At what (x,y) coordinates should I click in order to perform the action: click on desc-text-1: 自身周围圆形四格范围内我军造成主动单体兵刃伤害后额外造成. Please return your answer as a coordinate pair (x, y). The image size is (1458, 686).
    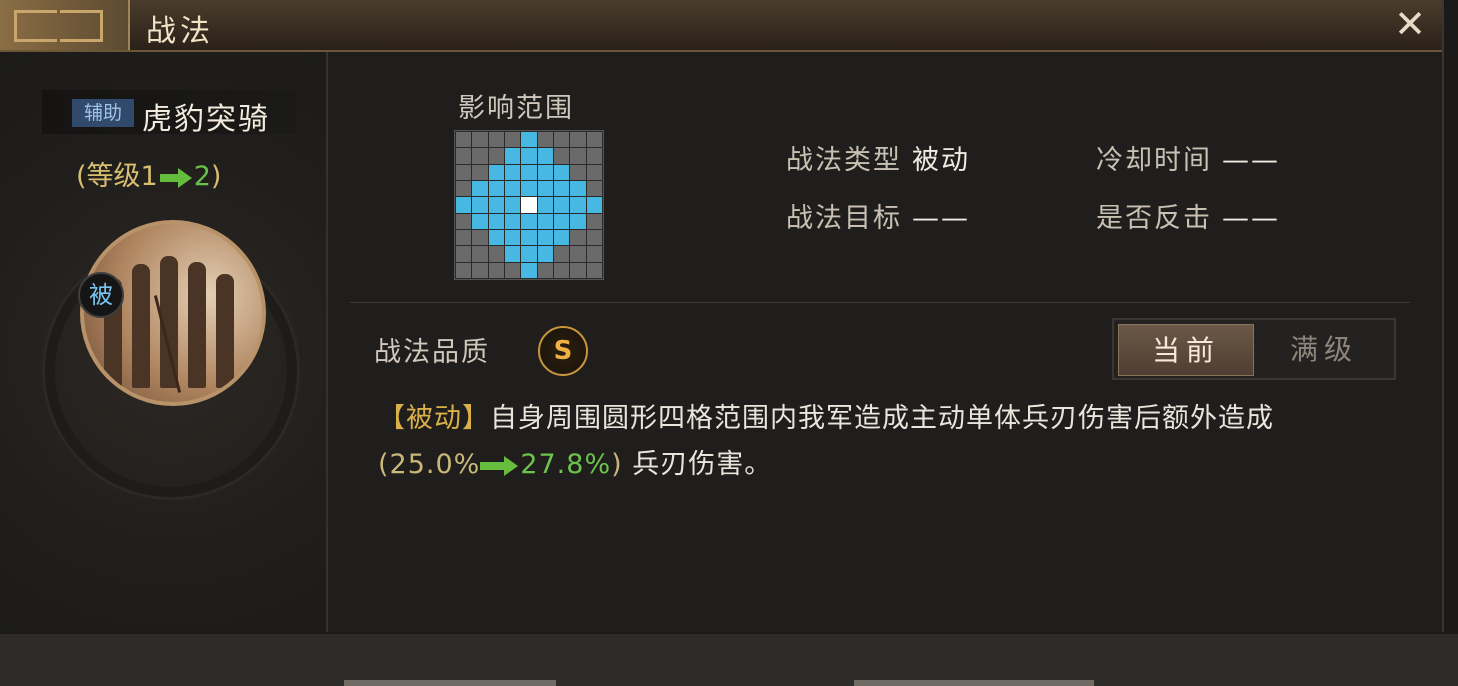
    Looking at the image, I should click on (882, 418).